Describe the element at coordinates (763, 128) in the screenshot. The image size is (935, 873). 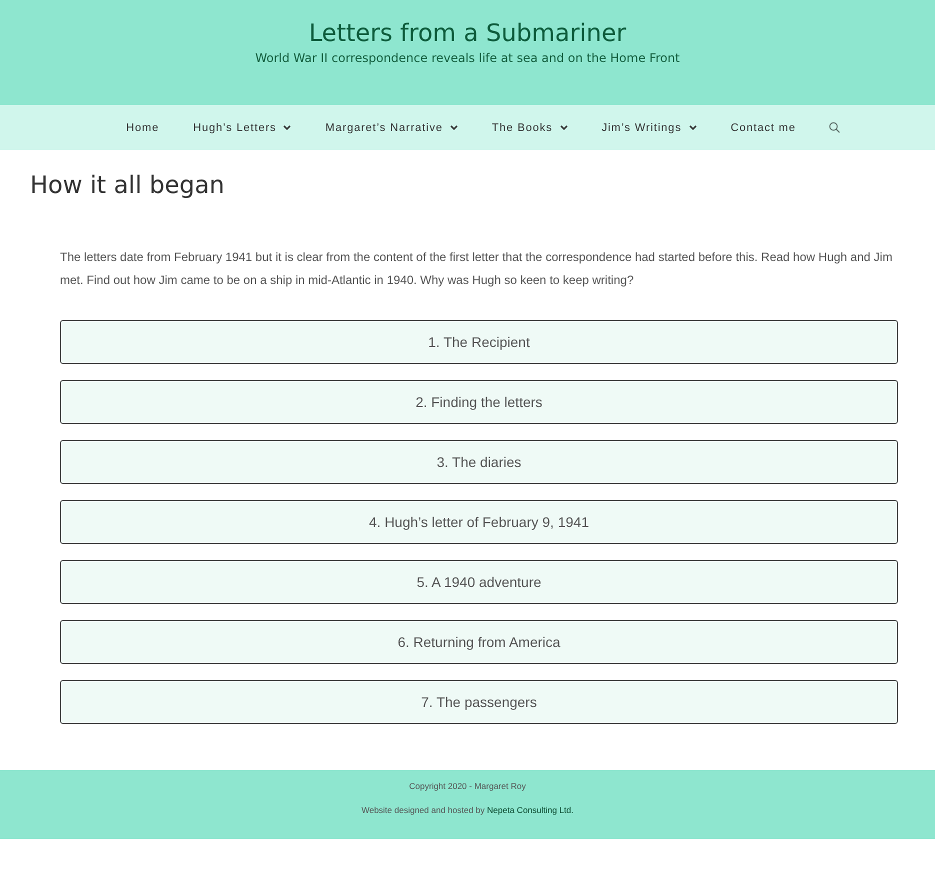
I see `nav-link: Contact me` at that location.